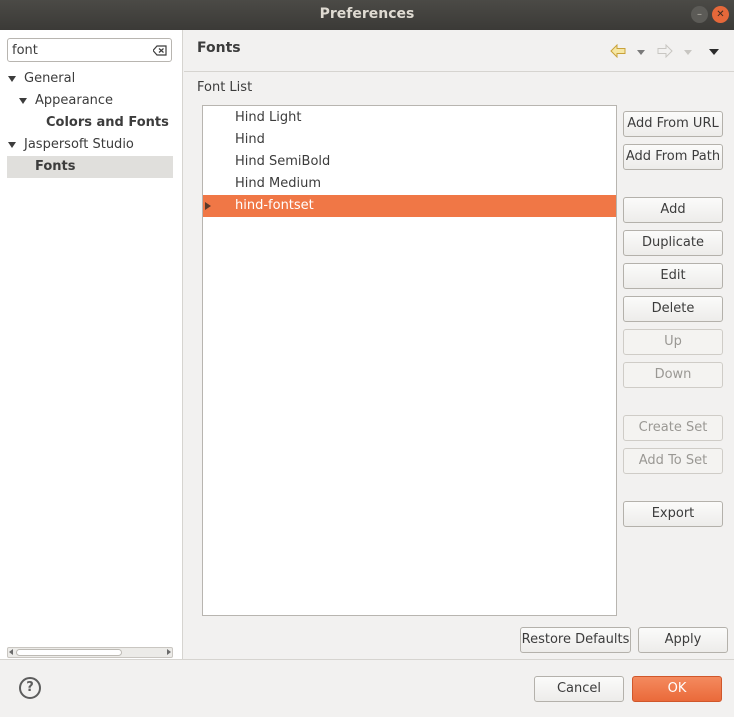 This screenshot has height=717, width=734. I want to click on up-button: Up, so click(673, 342).